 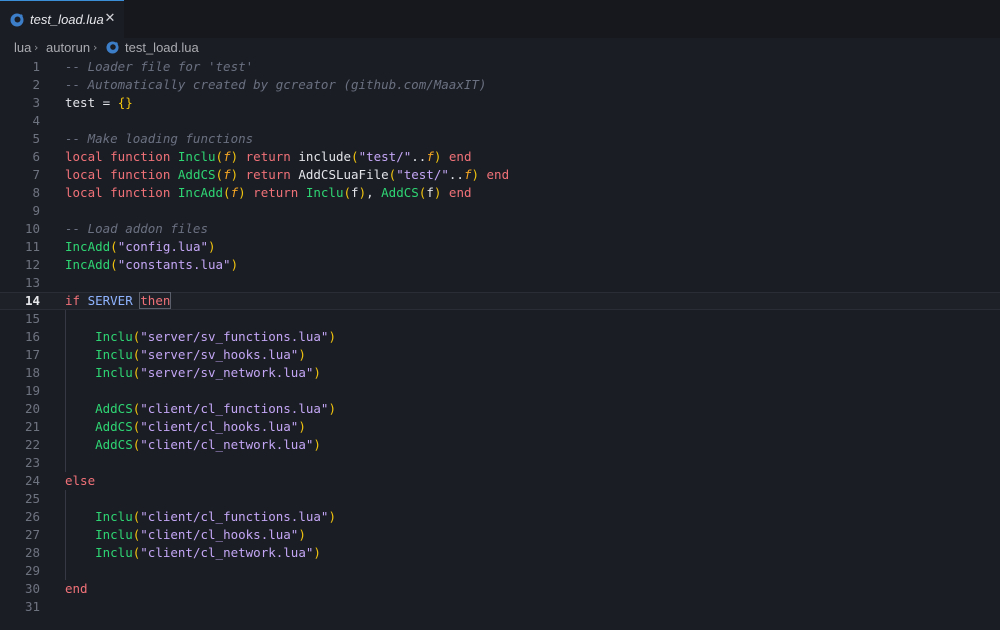 What do you see at coordinates (32, 264) in the screenshot?
I see `line-number: 12` at bounding box center [32, 264].